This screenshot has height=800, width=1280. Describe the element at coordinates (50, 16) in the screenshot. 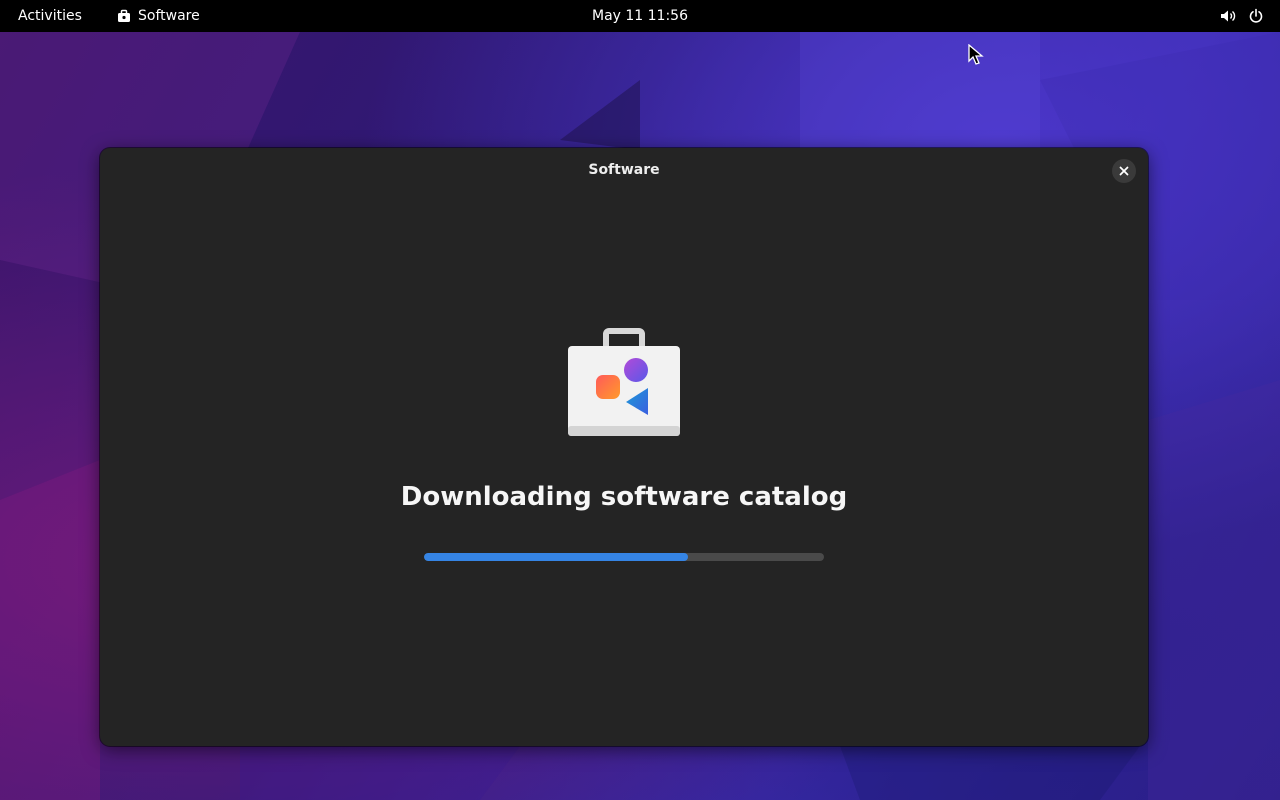

I see `activities-button: Activities` at that location.